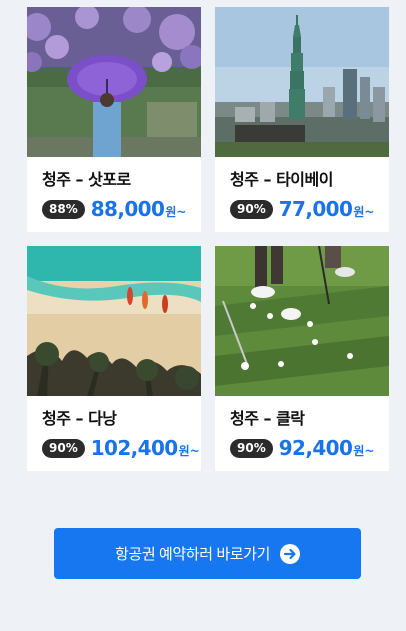 The height and width of the screenshot is (631, 406). I want to click on taipei-skyline-photo, so click(302, 82).